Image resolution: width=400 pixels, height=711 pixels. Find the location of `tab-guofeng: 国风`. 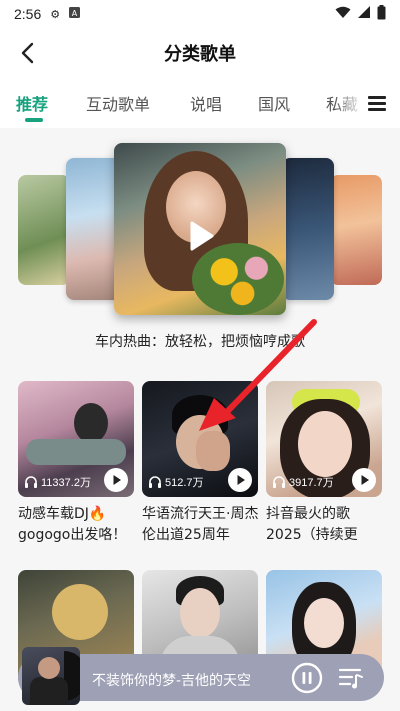

tab-guofeng: 国风 is located at coordinates (274, 103).